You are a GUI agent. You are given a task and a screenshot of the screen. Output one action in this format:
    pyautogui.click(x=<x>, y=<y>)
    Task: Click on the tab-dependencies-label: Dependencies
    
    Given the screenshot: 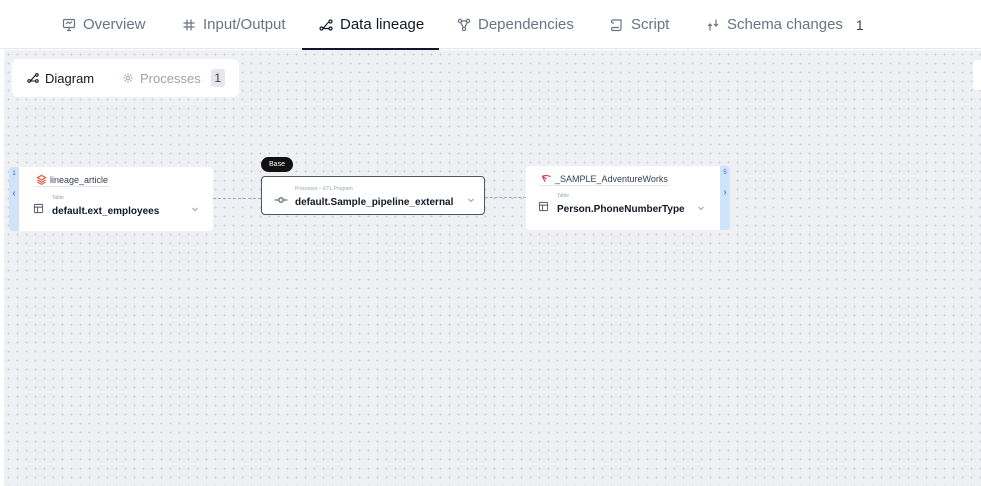 What is the action you would take?
    pyautogui.click(x=526, y=24)
    